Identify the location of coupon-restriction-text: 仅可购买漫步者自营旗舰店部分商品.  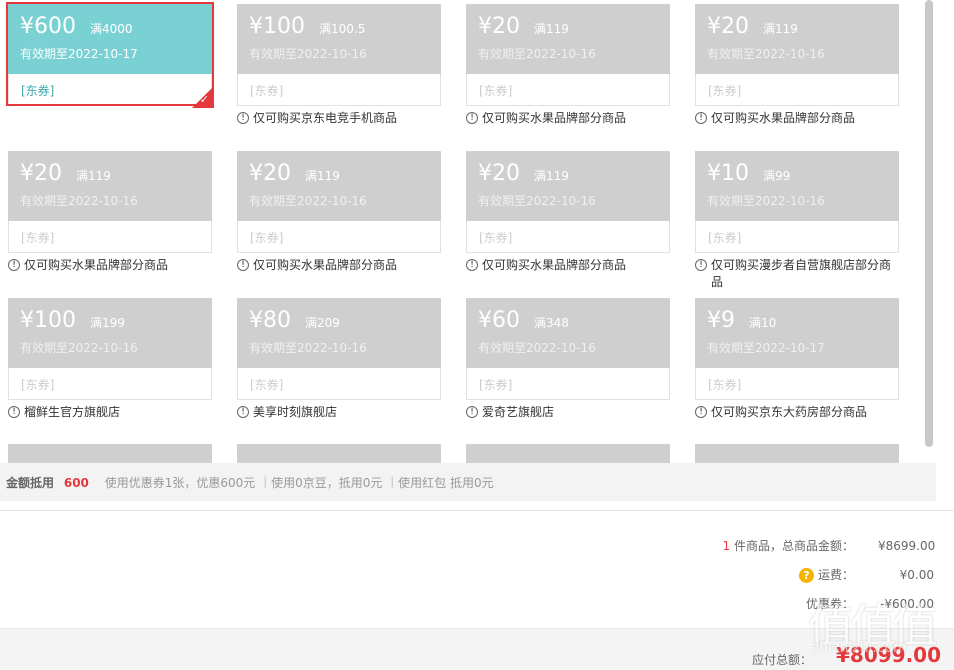
(801, 273).